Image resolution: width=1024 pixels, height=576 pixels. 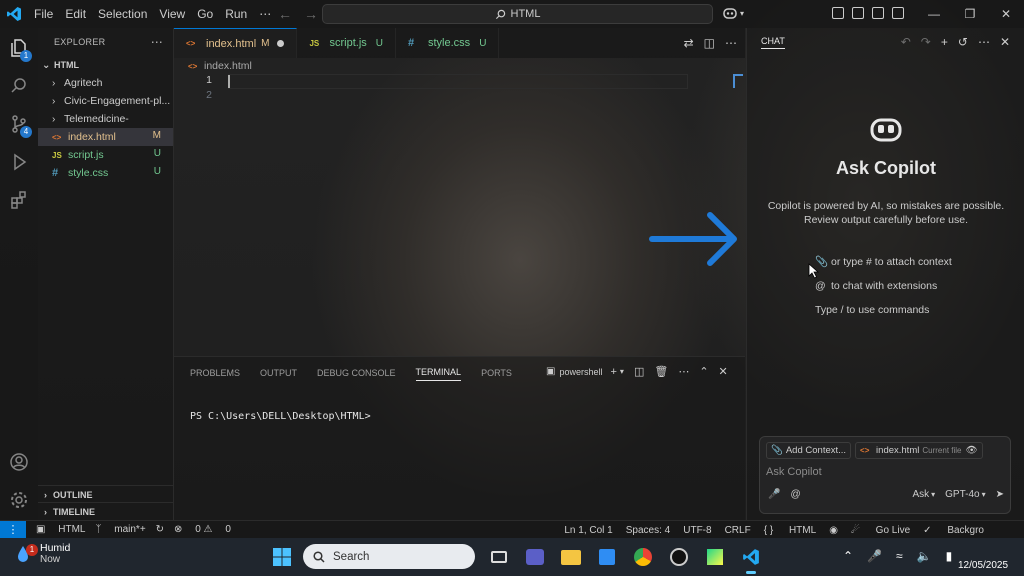 What do you see at coordinates (228, 66) in the screenshot?
I see `breadcrumb-item: index.html` at bounding box center [228, 66].